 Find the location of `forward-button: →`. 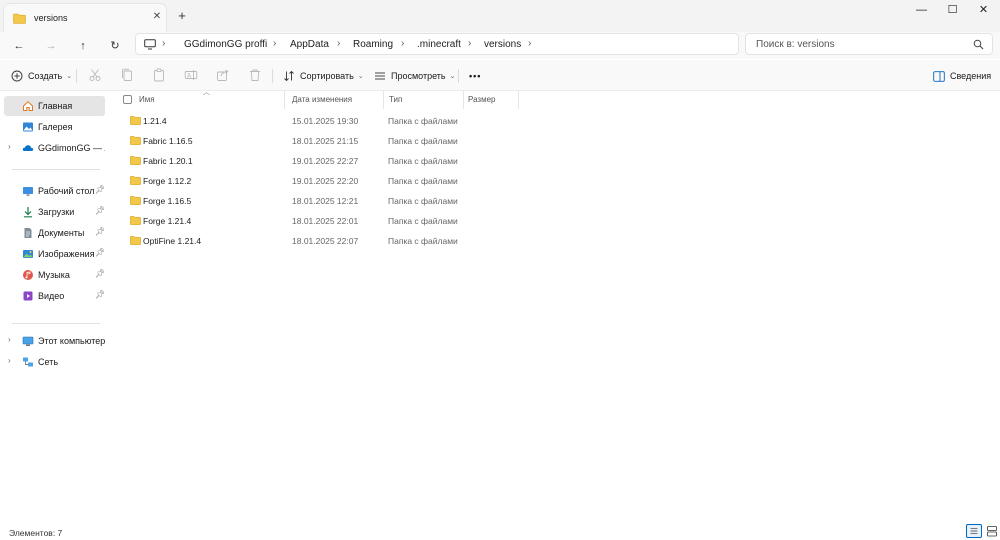

forward-button: → is located at coordinates (51, 46).